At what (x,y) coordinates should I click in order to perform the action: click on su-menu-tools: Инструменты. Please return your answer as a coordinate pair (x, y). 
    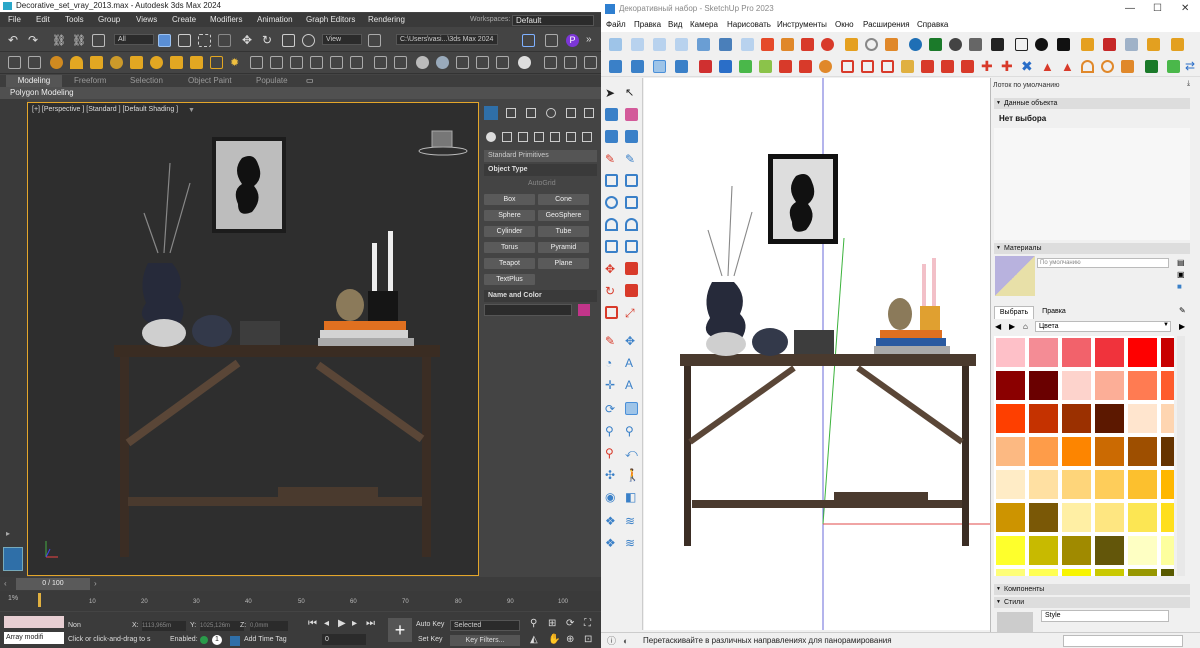
    Looking at the image, I should click on (802, 25).